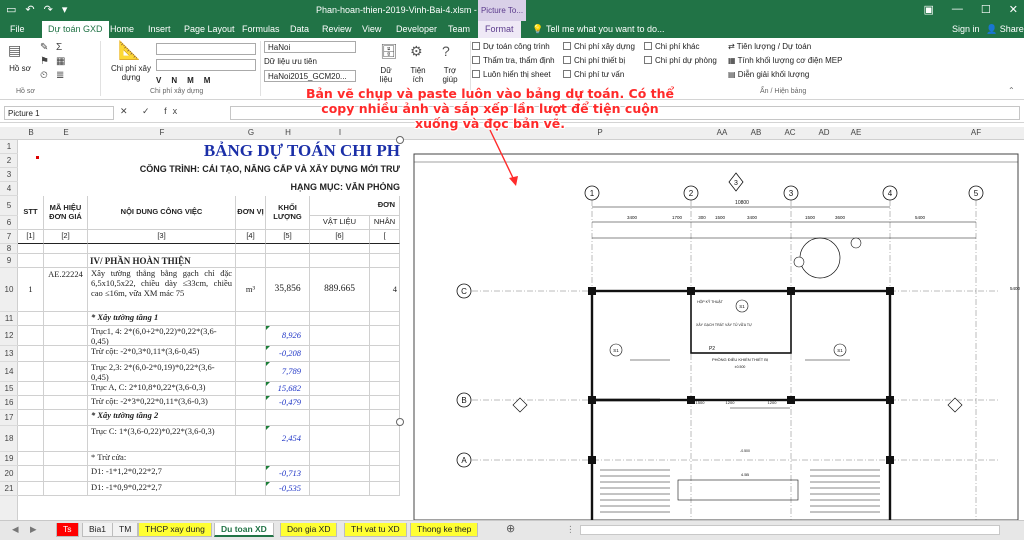 The width and height of the screenshot is (1024, 540). Describe the element at coordinates (288, 403) in the screenshot. I see `detail-quantity: -0,479` at that location.